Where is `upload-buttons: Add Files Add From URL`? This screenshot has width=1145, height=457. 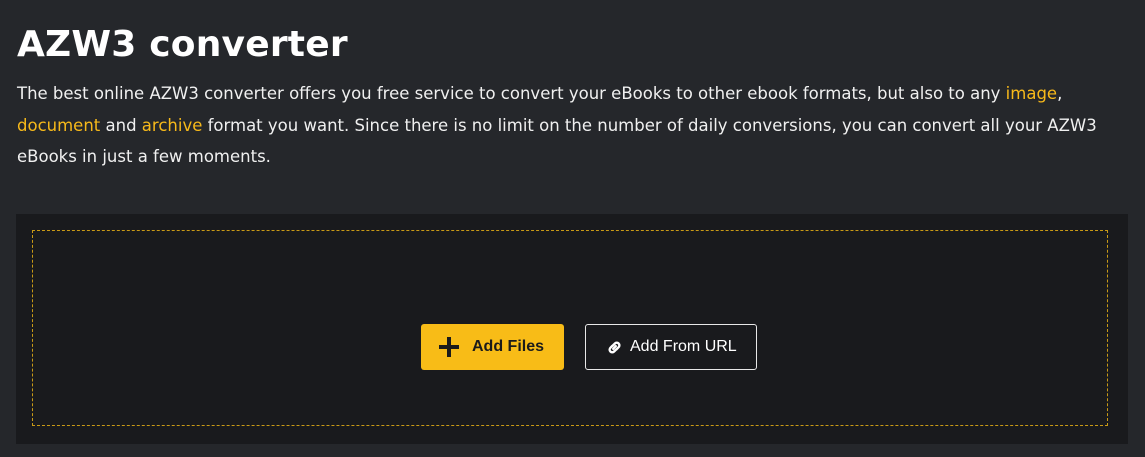
upload-buttons: Add Files Add From URL is located at coordinates (589, 347).